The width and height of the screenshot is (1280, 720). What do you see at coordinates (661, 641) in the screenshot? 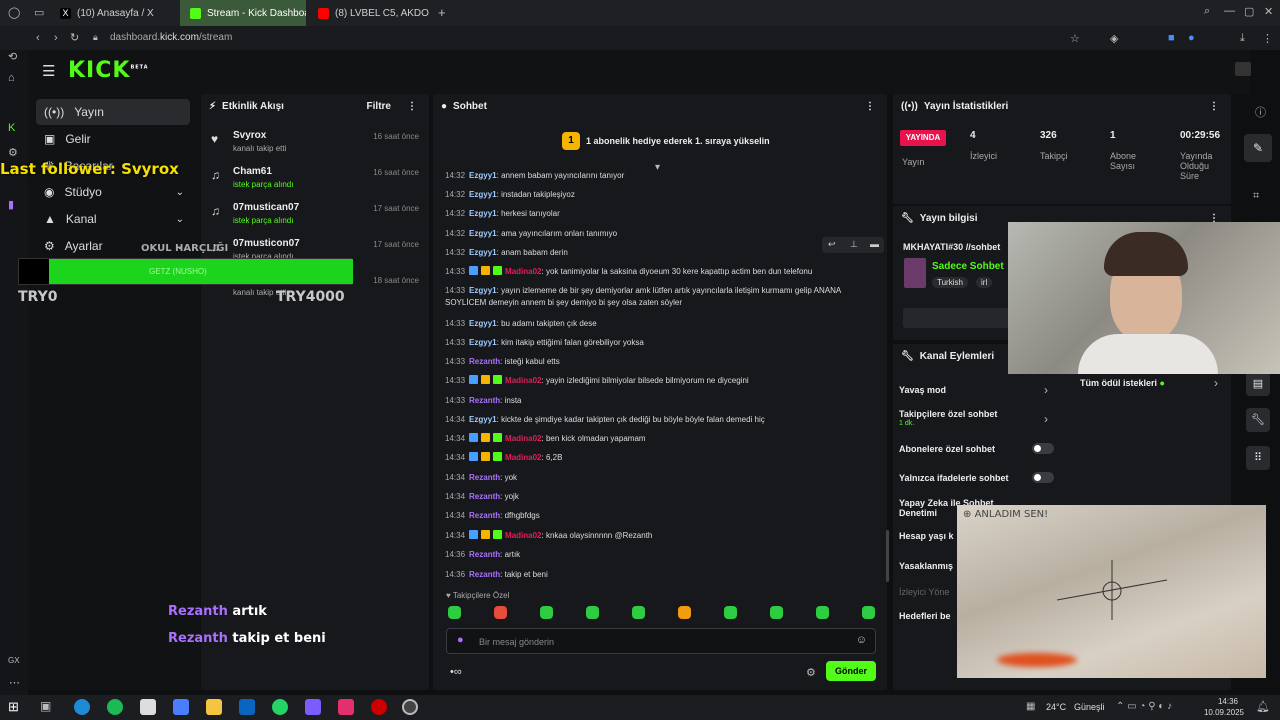
I see `chat-input: ● Bir mesaj gönderin ☺` at bounding box center [661, 641].